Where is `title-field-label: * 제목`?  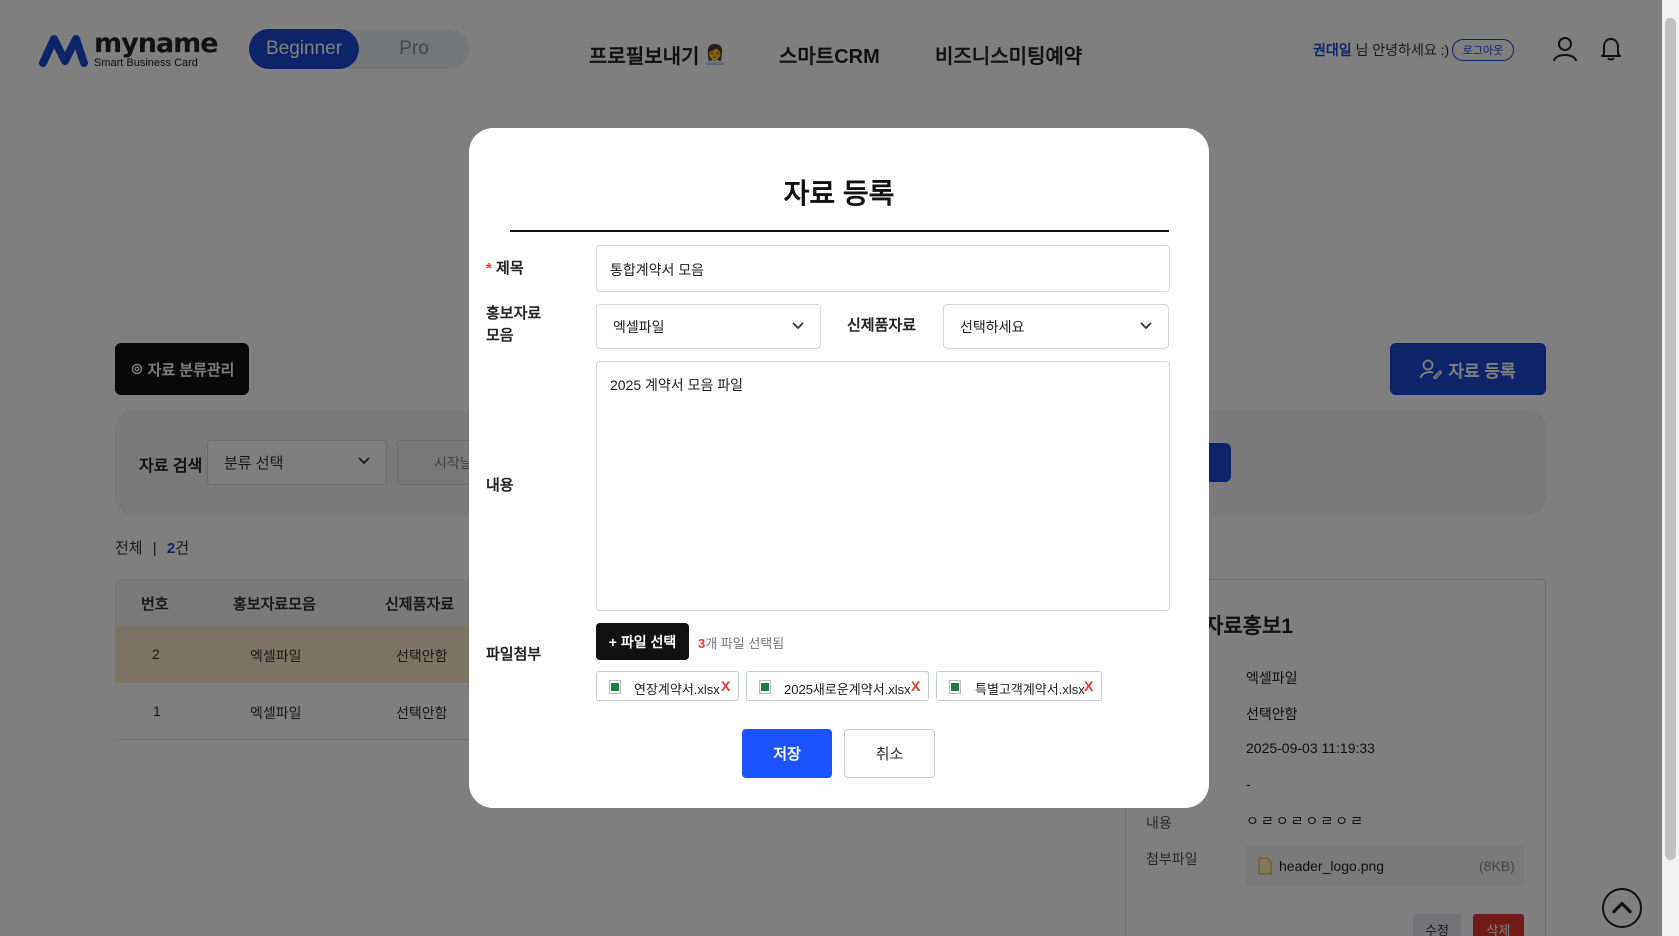 title-field-label: * 제목 is located at coordinates (505, 269).